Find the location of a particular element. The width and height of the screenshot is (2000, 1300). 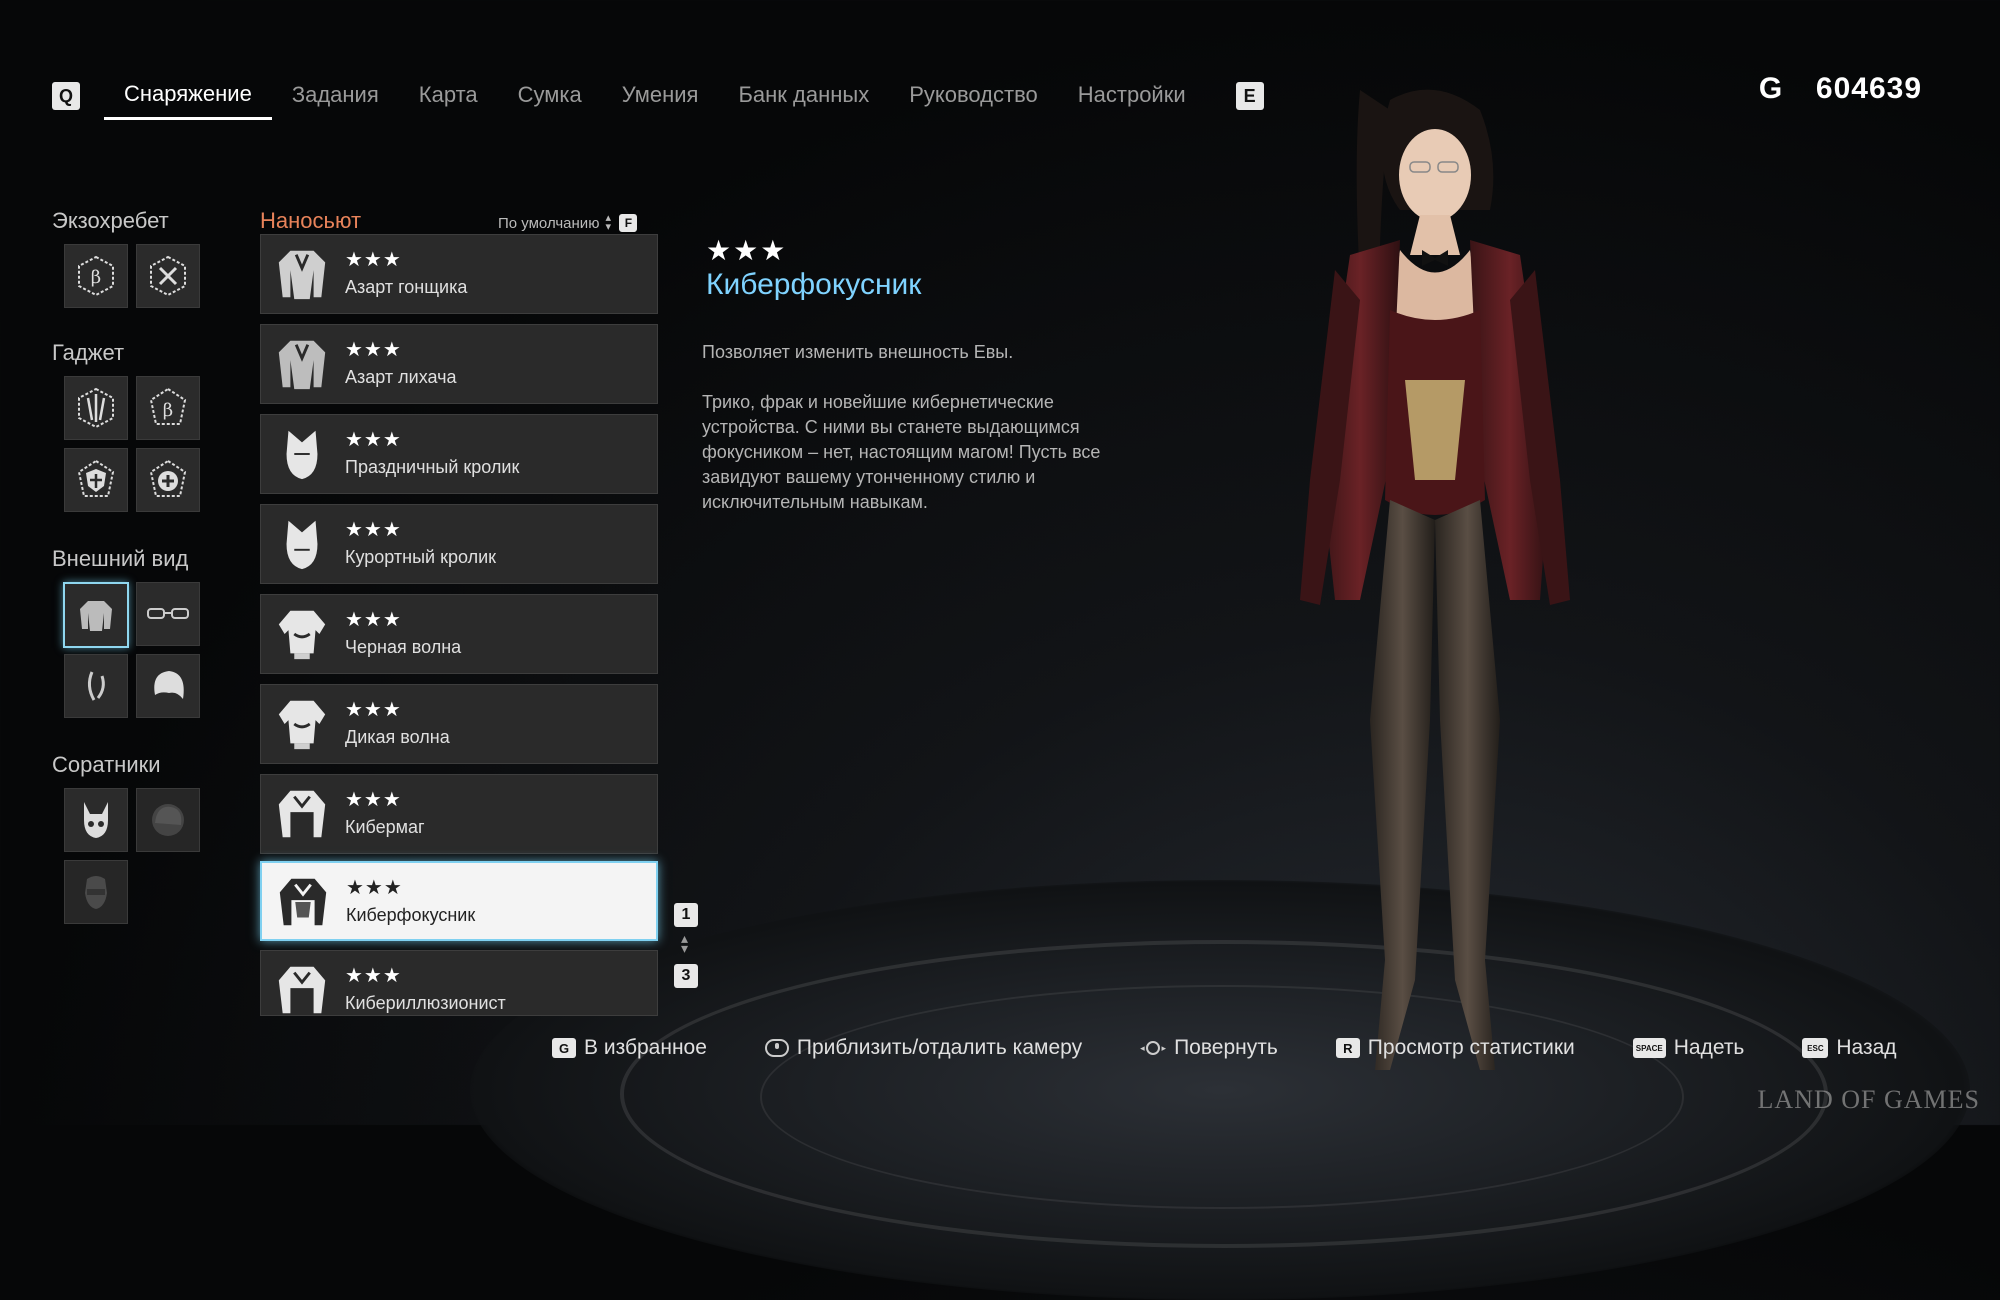

list-item-selected: ★★★ Киберфокусник is located at coordinates (459, 901).